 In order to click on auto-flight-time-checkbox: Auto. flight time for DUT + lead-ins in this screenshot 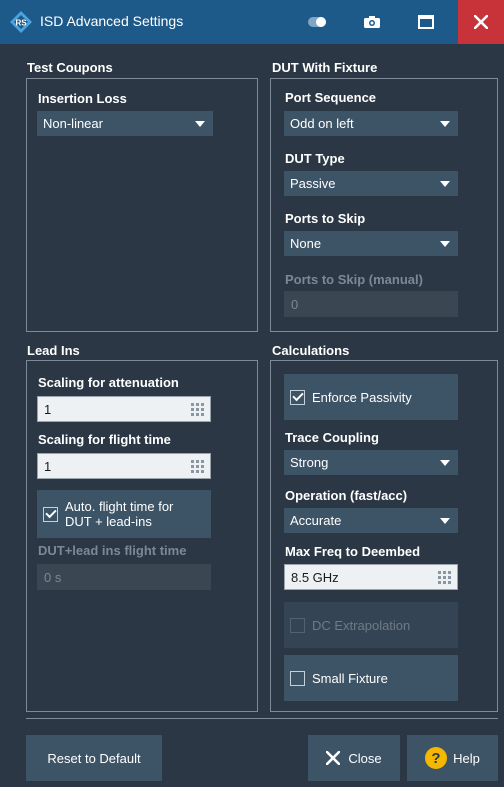, I will do `click(124, 514)`.